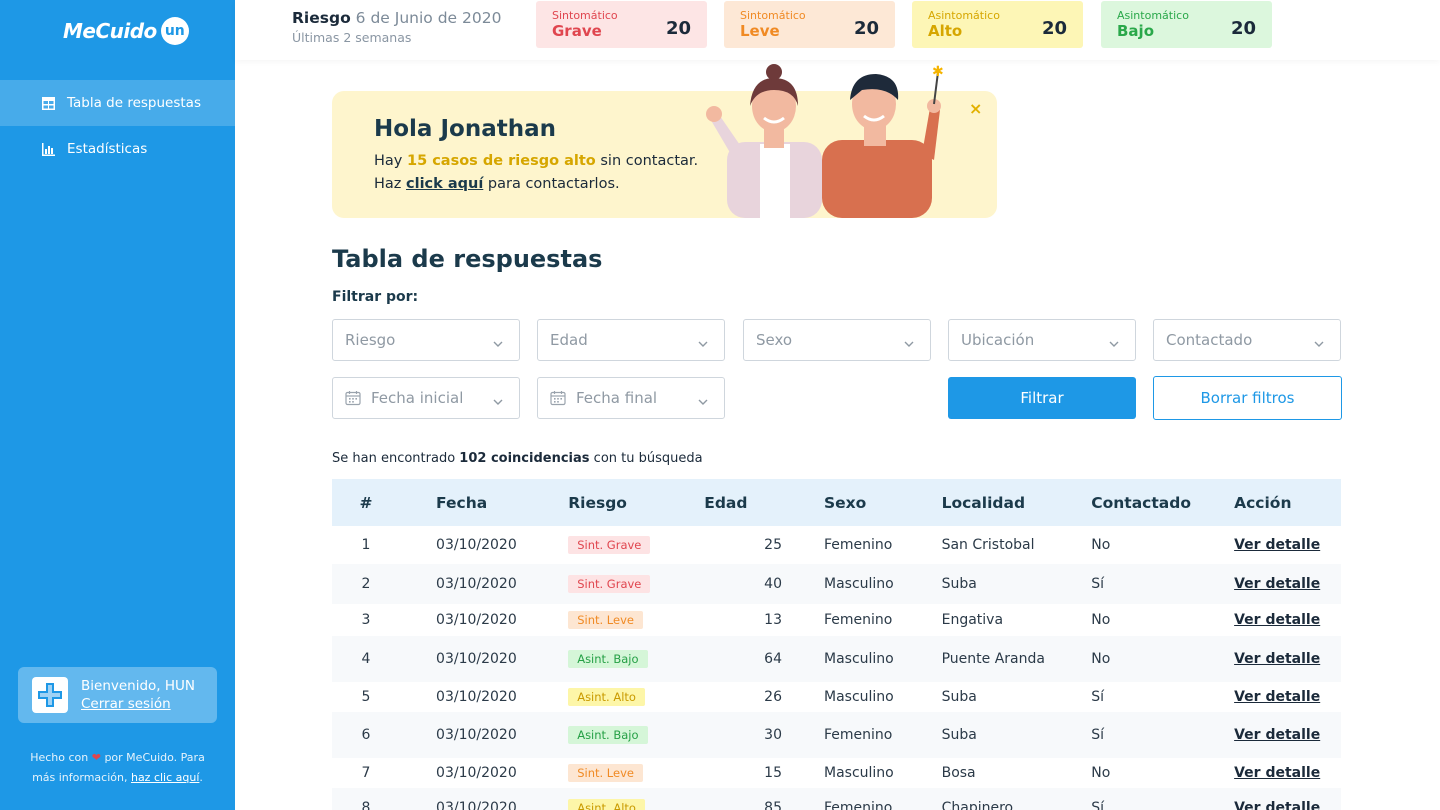 This screenshot has width=1440, height=810. Describe the element at coordinates (726, 502) in the screenshot. I see `column-header: Edad` at that location.